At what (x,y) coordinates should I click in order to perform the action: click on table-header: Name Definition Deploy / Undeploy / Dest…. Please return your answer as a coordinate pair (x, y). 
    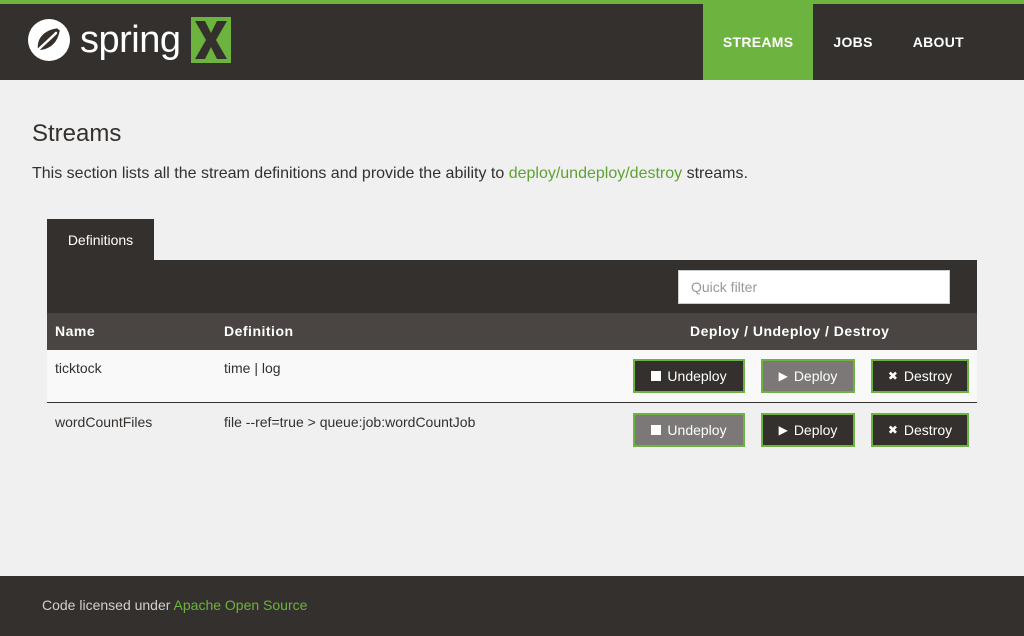
    Looking at the image, I should click on (512, 331).